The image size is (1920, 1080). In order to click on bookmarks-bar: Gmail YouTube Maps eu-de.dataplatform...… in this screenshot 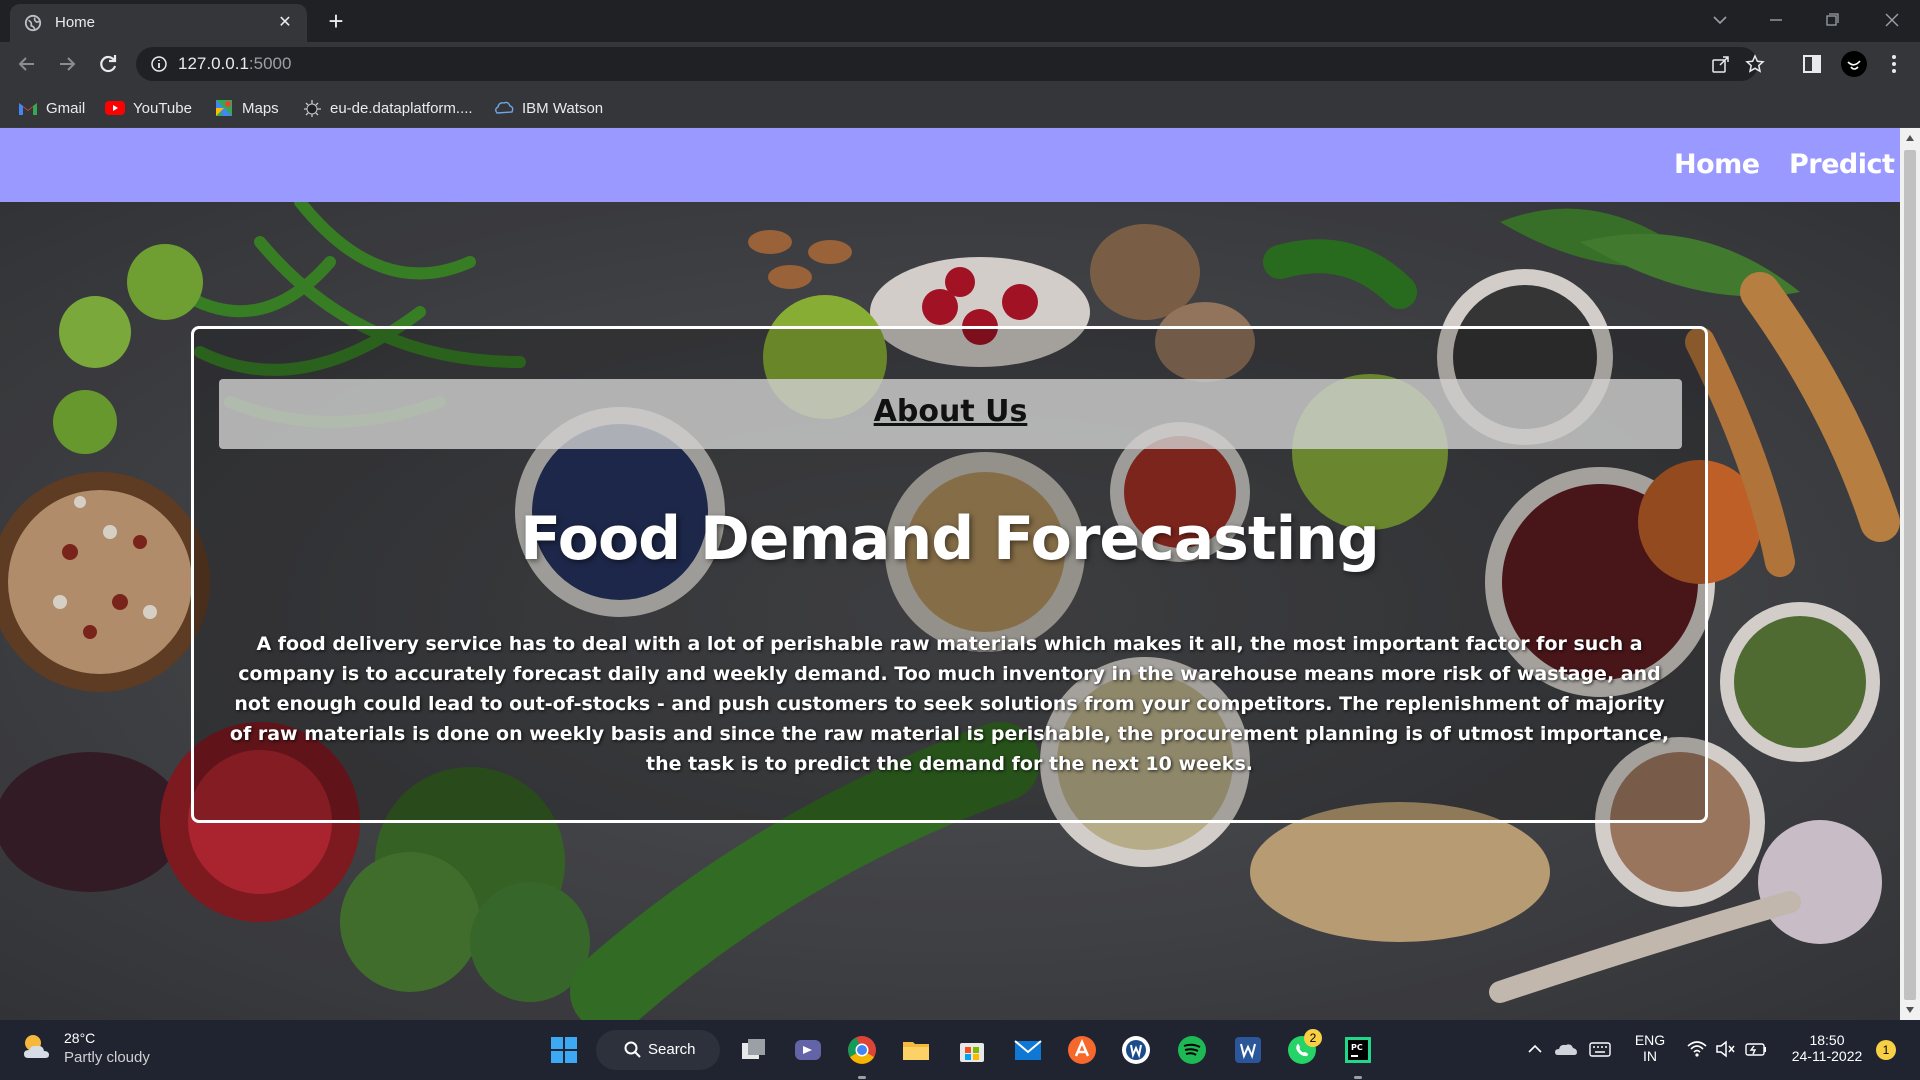, I will do `click(960, 107)`.